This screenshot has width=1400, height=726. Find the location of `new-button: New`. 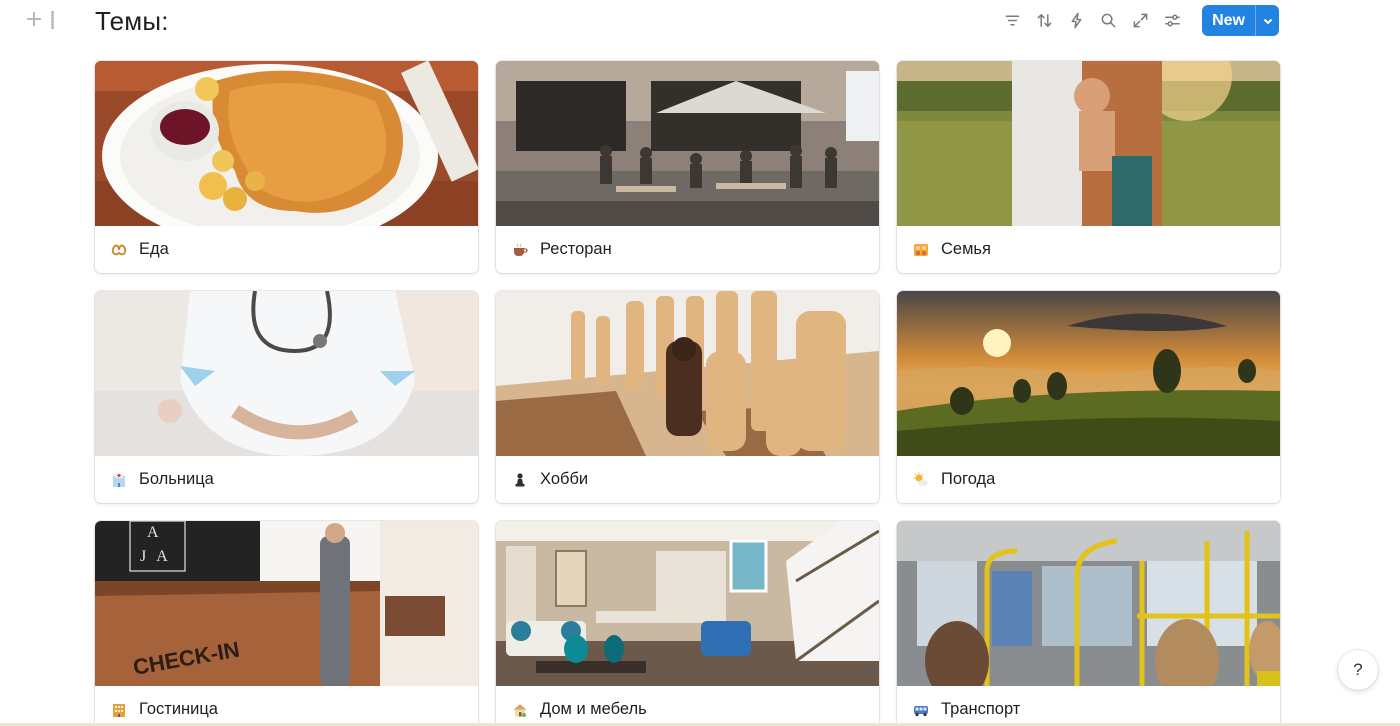

new-button: New is located at coordinates (1240, 20).